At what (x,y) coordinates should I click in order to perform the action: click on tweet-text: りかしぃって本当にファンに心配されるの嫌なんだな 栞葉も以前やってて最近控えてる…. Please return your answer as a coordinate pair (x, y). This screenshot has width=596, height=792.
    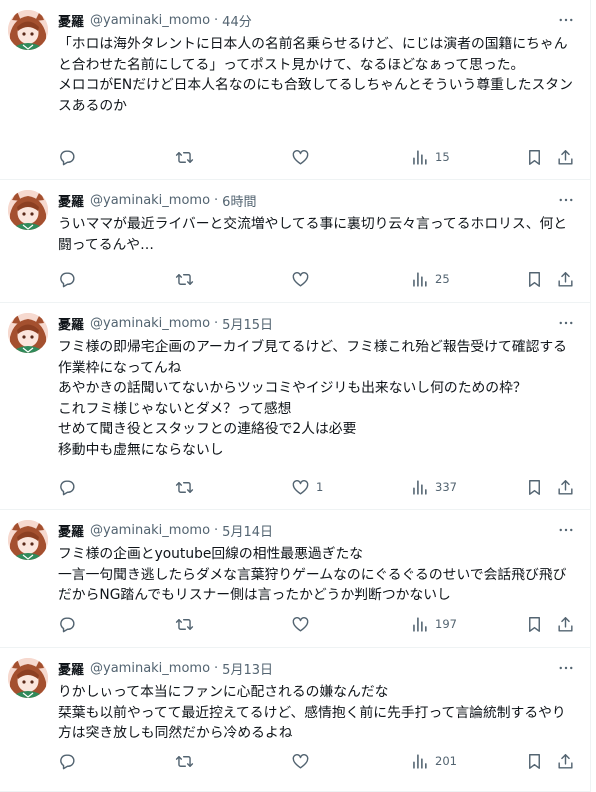
    Looking at the image, I should click on (312, 712).